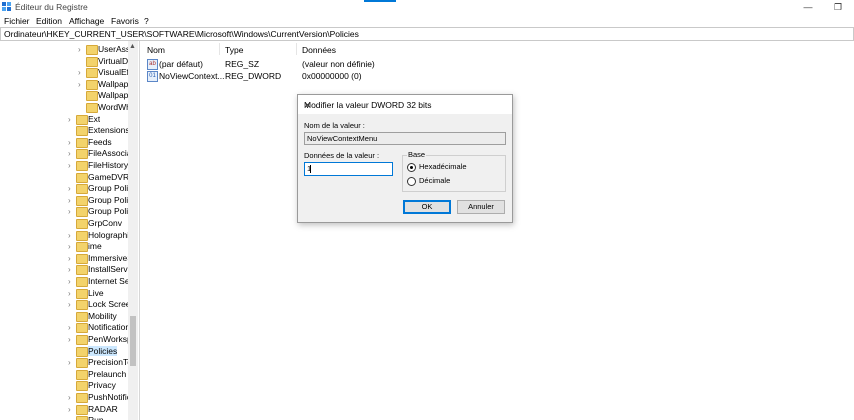 This screenshot has width=854, height=420. What do you see at coordinates (481, 207) in the screenshot?
I see `cancel-button: Annuler` at bounding box center [481, 207].